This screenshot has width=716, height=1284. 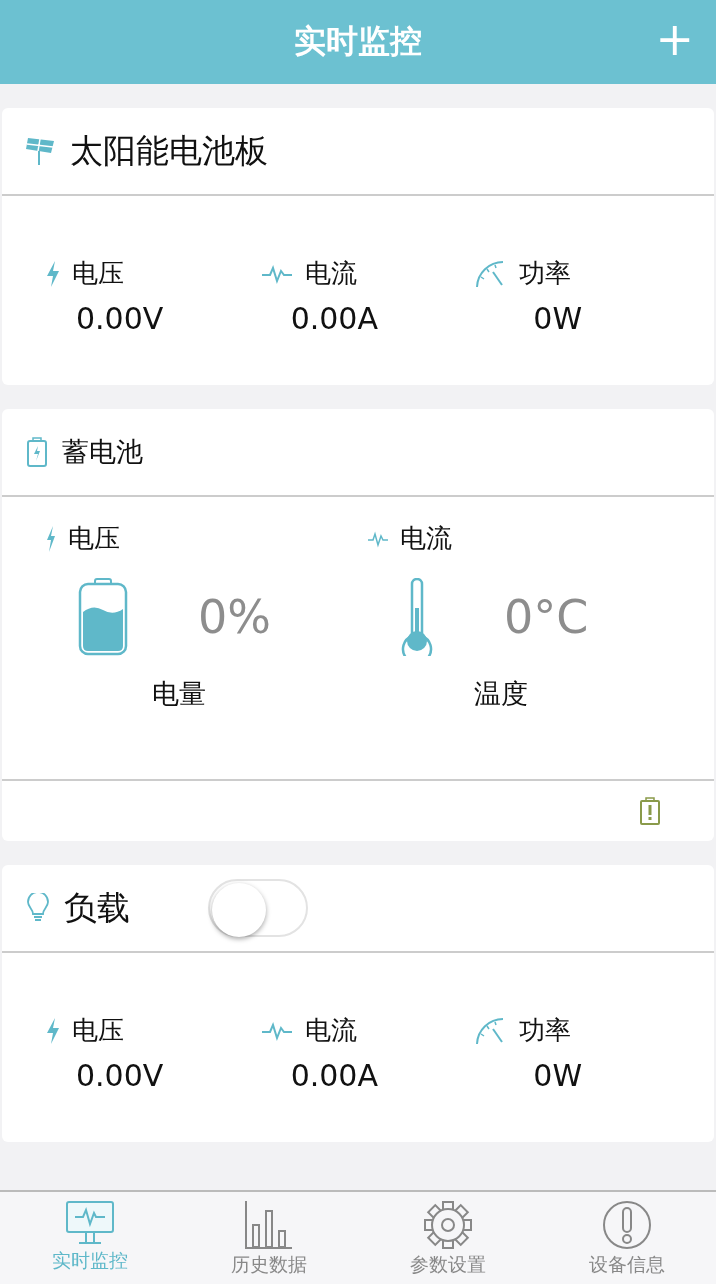 What do you see at coordinates (546, 617) in the screenshot?
I see `reading-value: 0°C` at bounding box center [546, 617].